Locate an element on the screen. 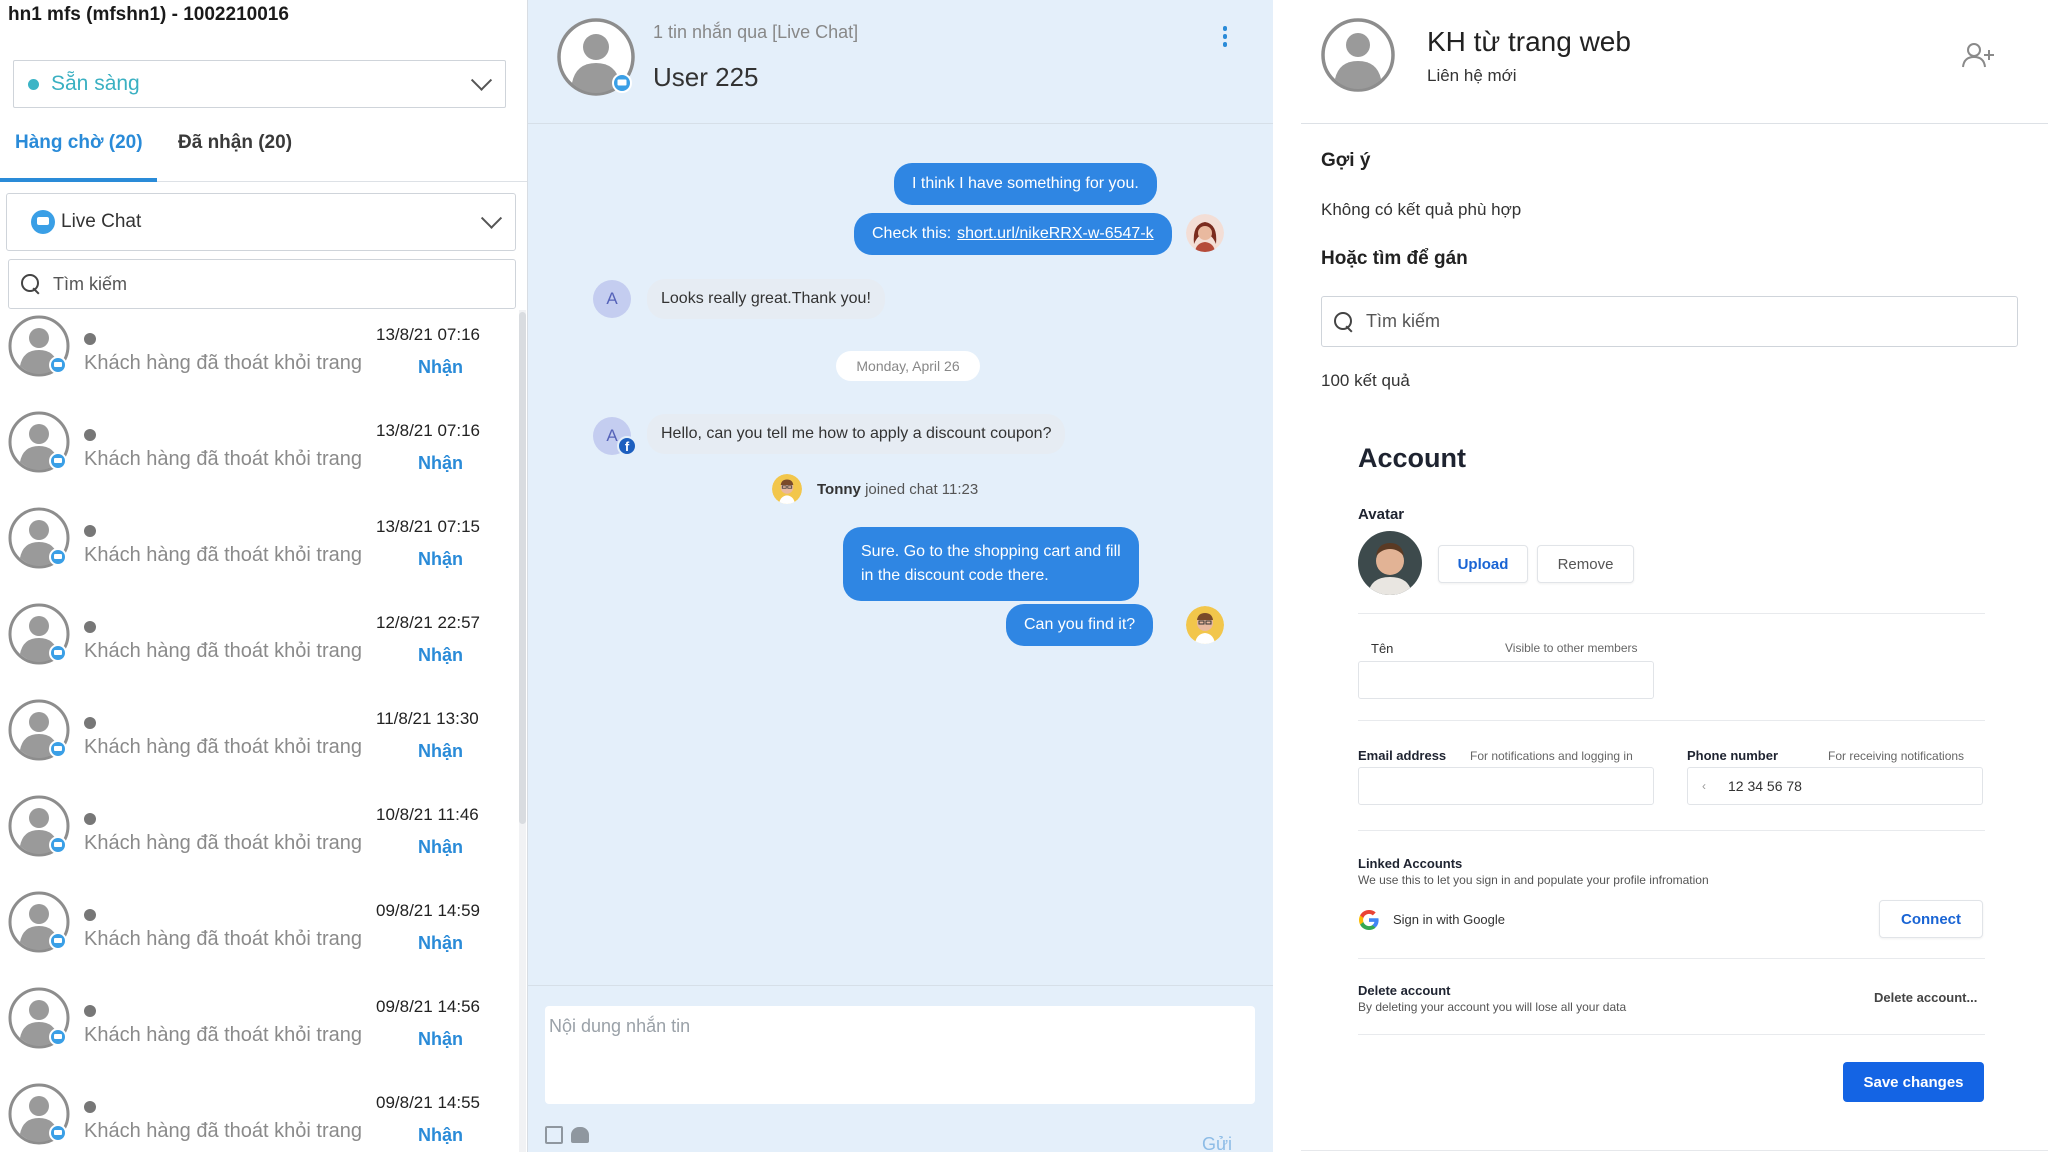 The height and width of the screenshot is (1152, 2048). join-notice: Tonny joined chat 11:23 is located at coordinates (897, 489).